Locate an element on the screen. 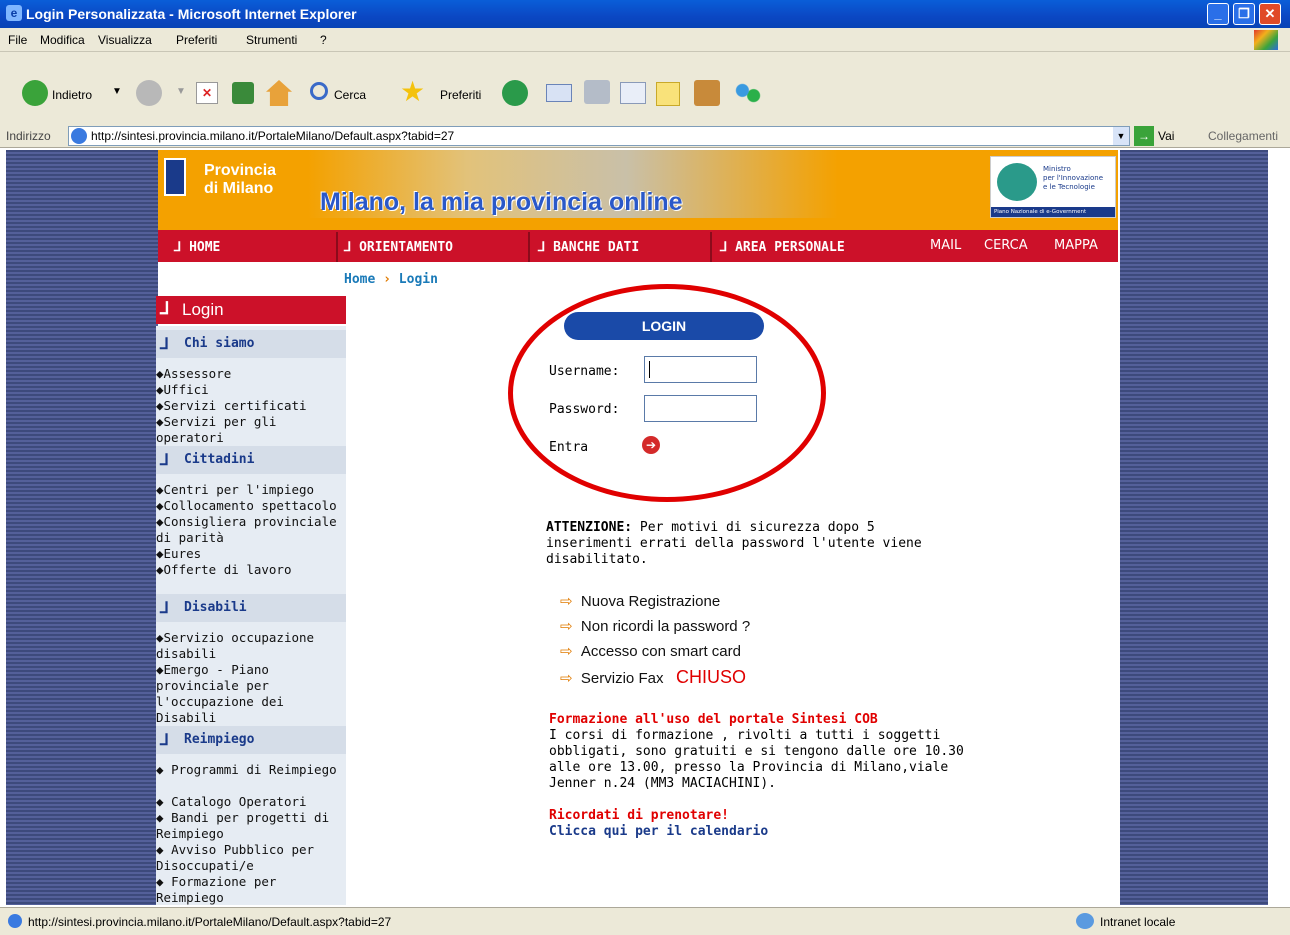  section-label: Chi siamo is located at coordinates (219, 343).